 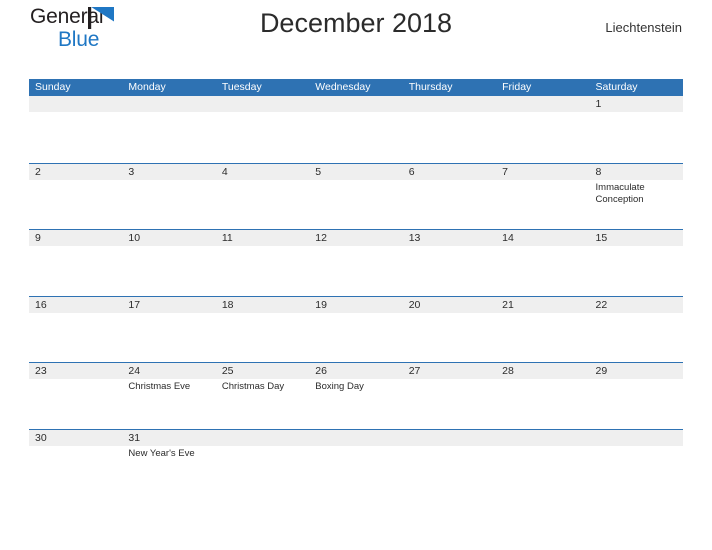 What do you see at coordinates (542, 197) in the screenshot?
I see `day-cell: 7` at bounding box center [542, 197].